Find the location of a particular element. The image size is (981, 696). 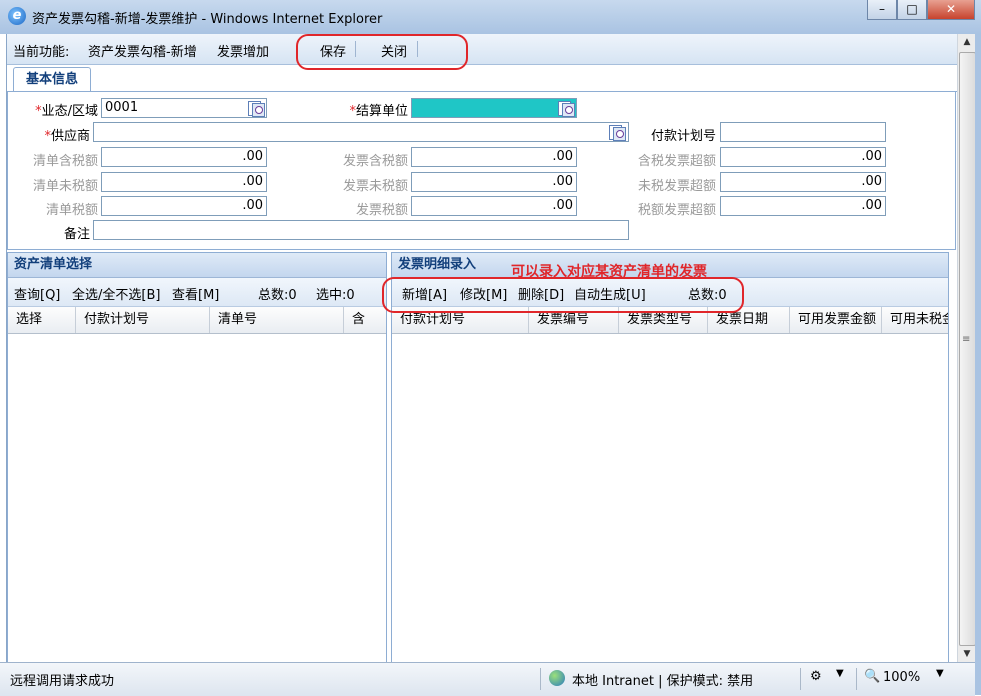

business-region-label: *业态/区域 is located at coordinates (66, 111).